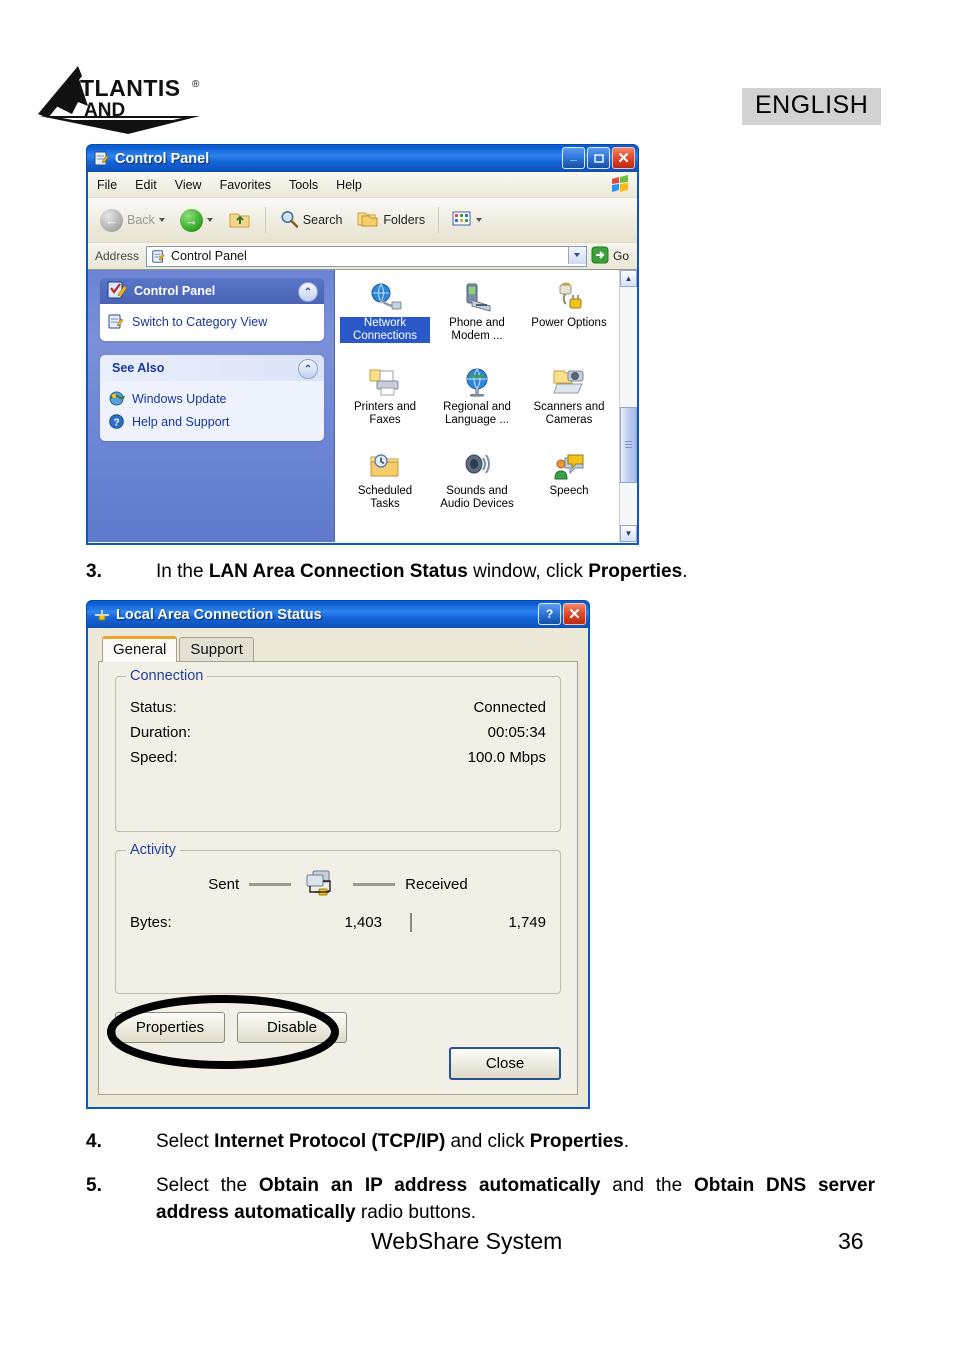  Describe the element at coordinates (851, 1241) in the screenshot. I see `footer-page-number: 36` at that location.